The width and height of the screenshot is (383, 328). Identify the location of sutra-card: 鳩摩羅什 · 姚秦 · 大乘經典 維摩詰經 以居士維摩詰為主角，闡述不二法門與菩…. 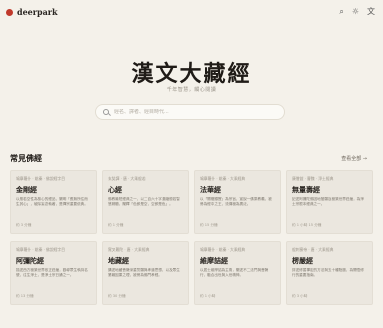
(237, 273).